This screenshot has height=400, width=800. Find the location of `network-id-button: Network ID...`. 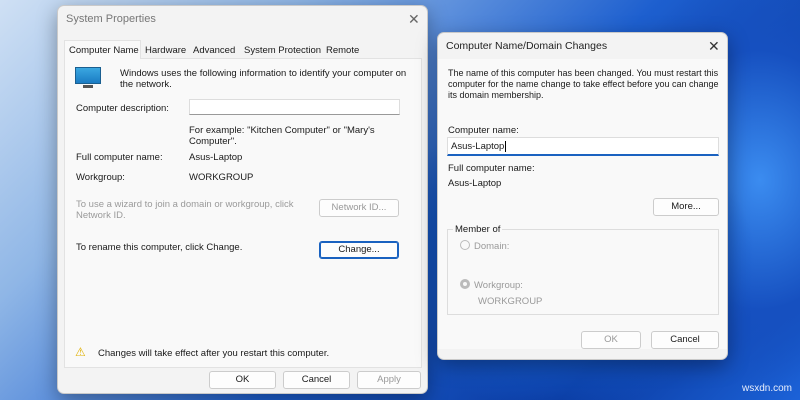

network-id-button: Network ID... is located at coordinates (359, 208).